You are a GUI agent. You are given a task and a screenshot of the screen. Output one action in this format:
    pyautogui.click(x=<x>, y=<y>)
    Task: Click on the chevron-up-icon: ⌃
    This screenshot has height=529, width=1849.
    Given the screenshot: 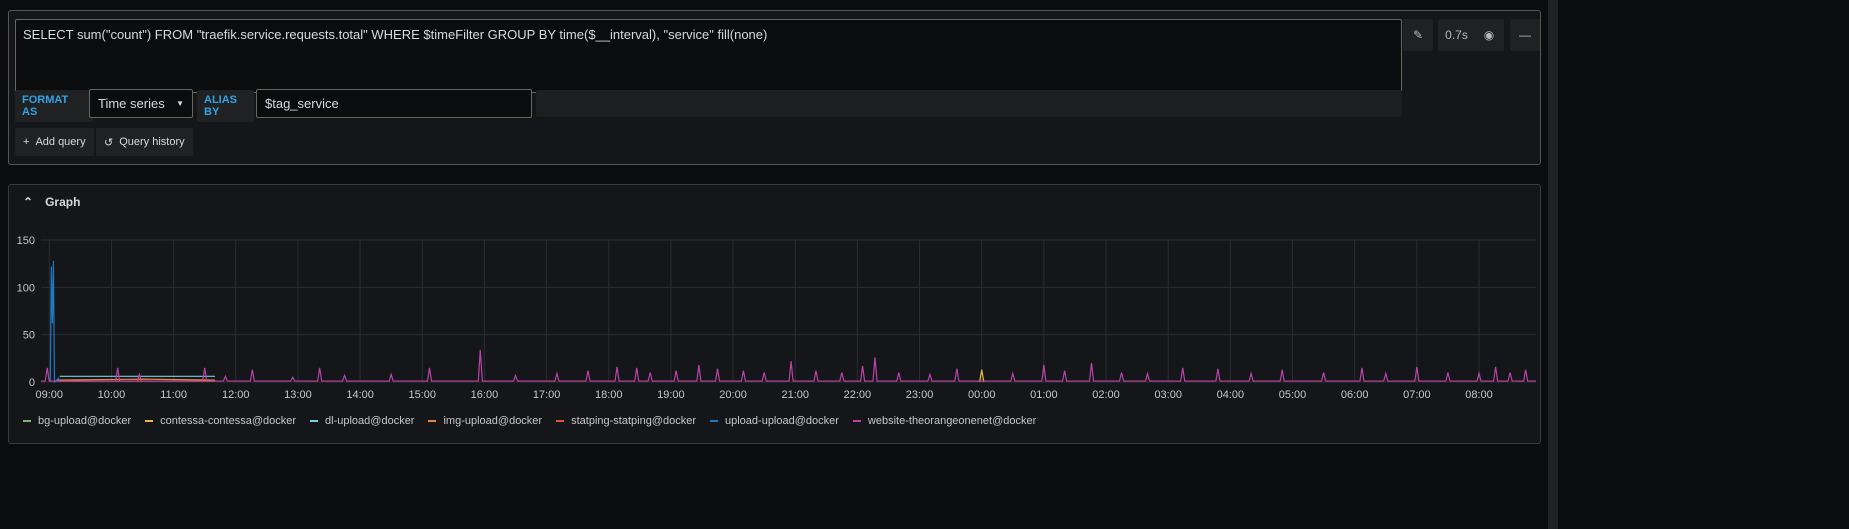 What is the action you would take?
    pyautogui.click(x=28, y=202)
    